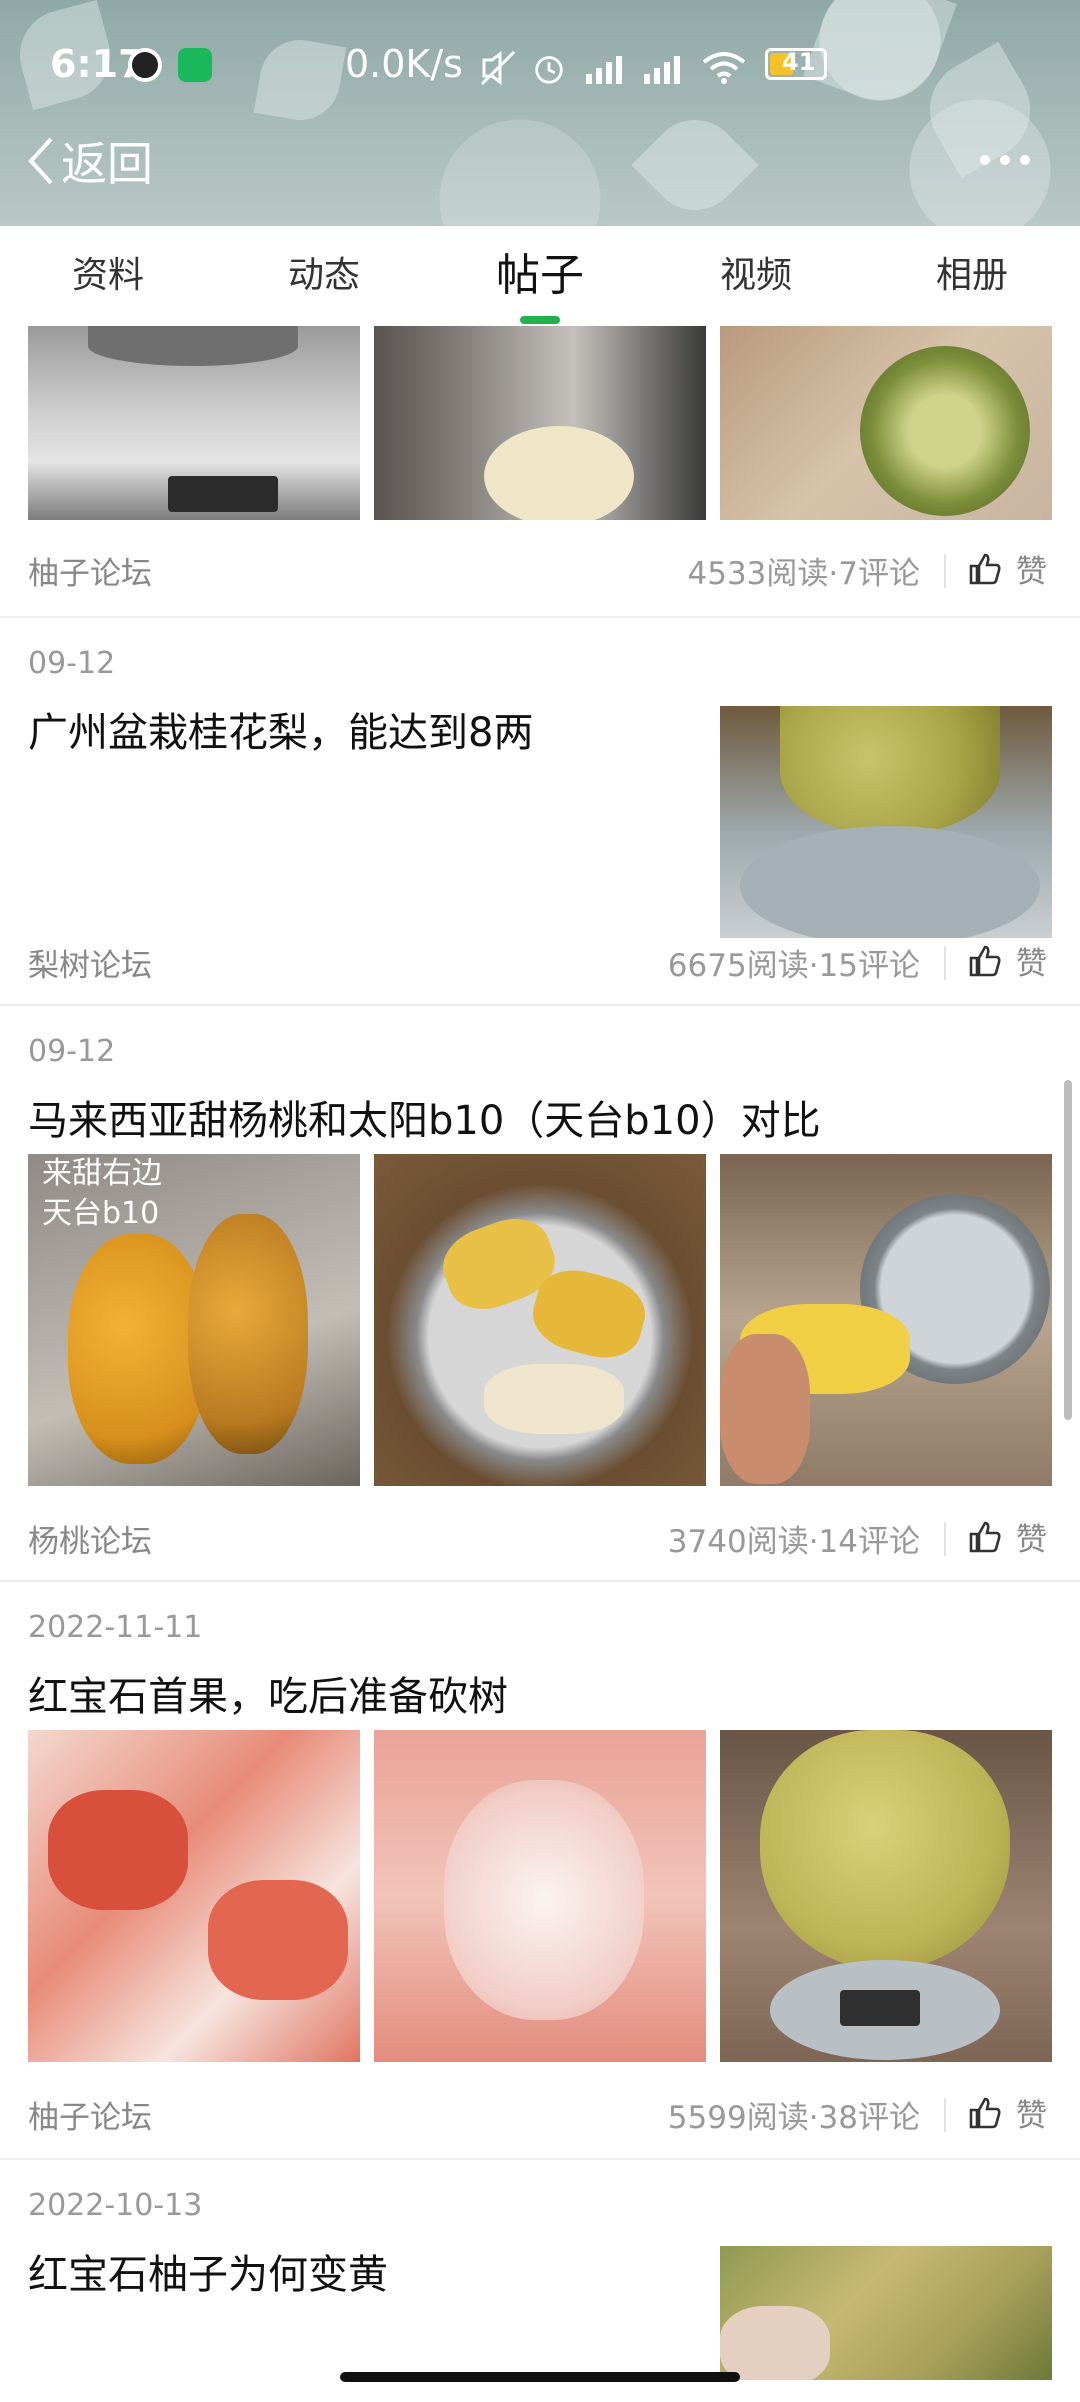  I want to click on network-speed: 0.0K/s, so click(404, 64).